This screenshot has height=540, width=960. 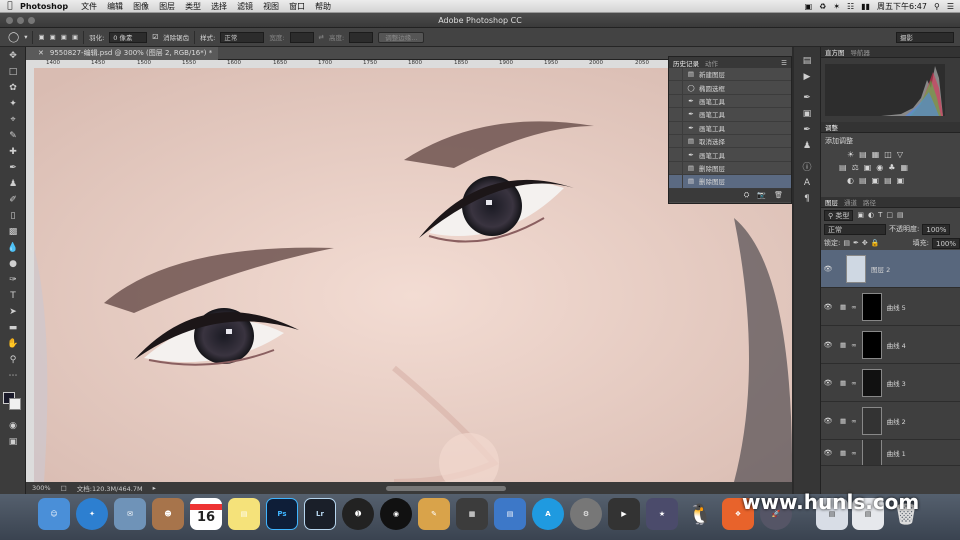 I want to click on battery-icon: ▮▮, so click(x=865, y=6).